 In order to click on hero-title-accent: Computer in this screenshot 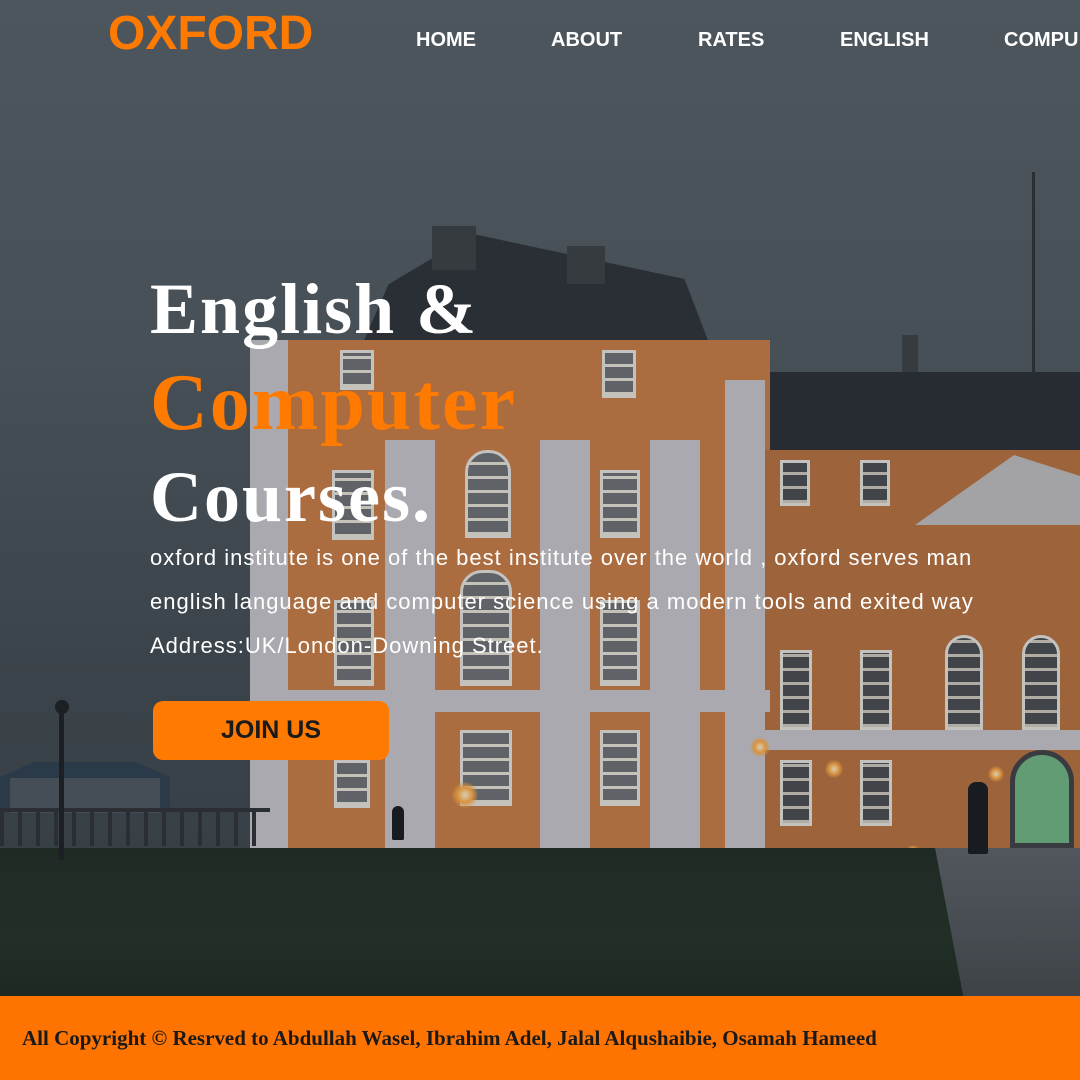, I will do `click(334, 403)`.